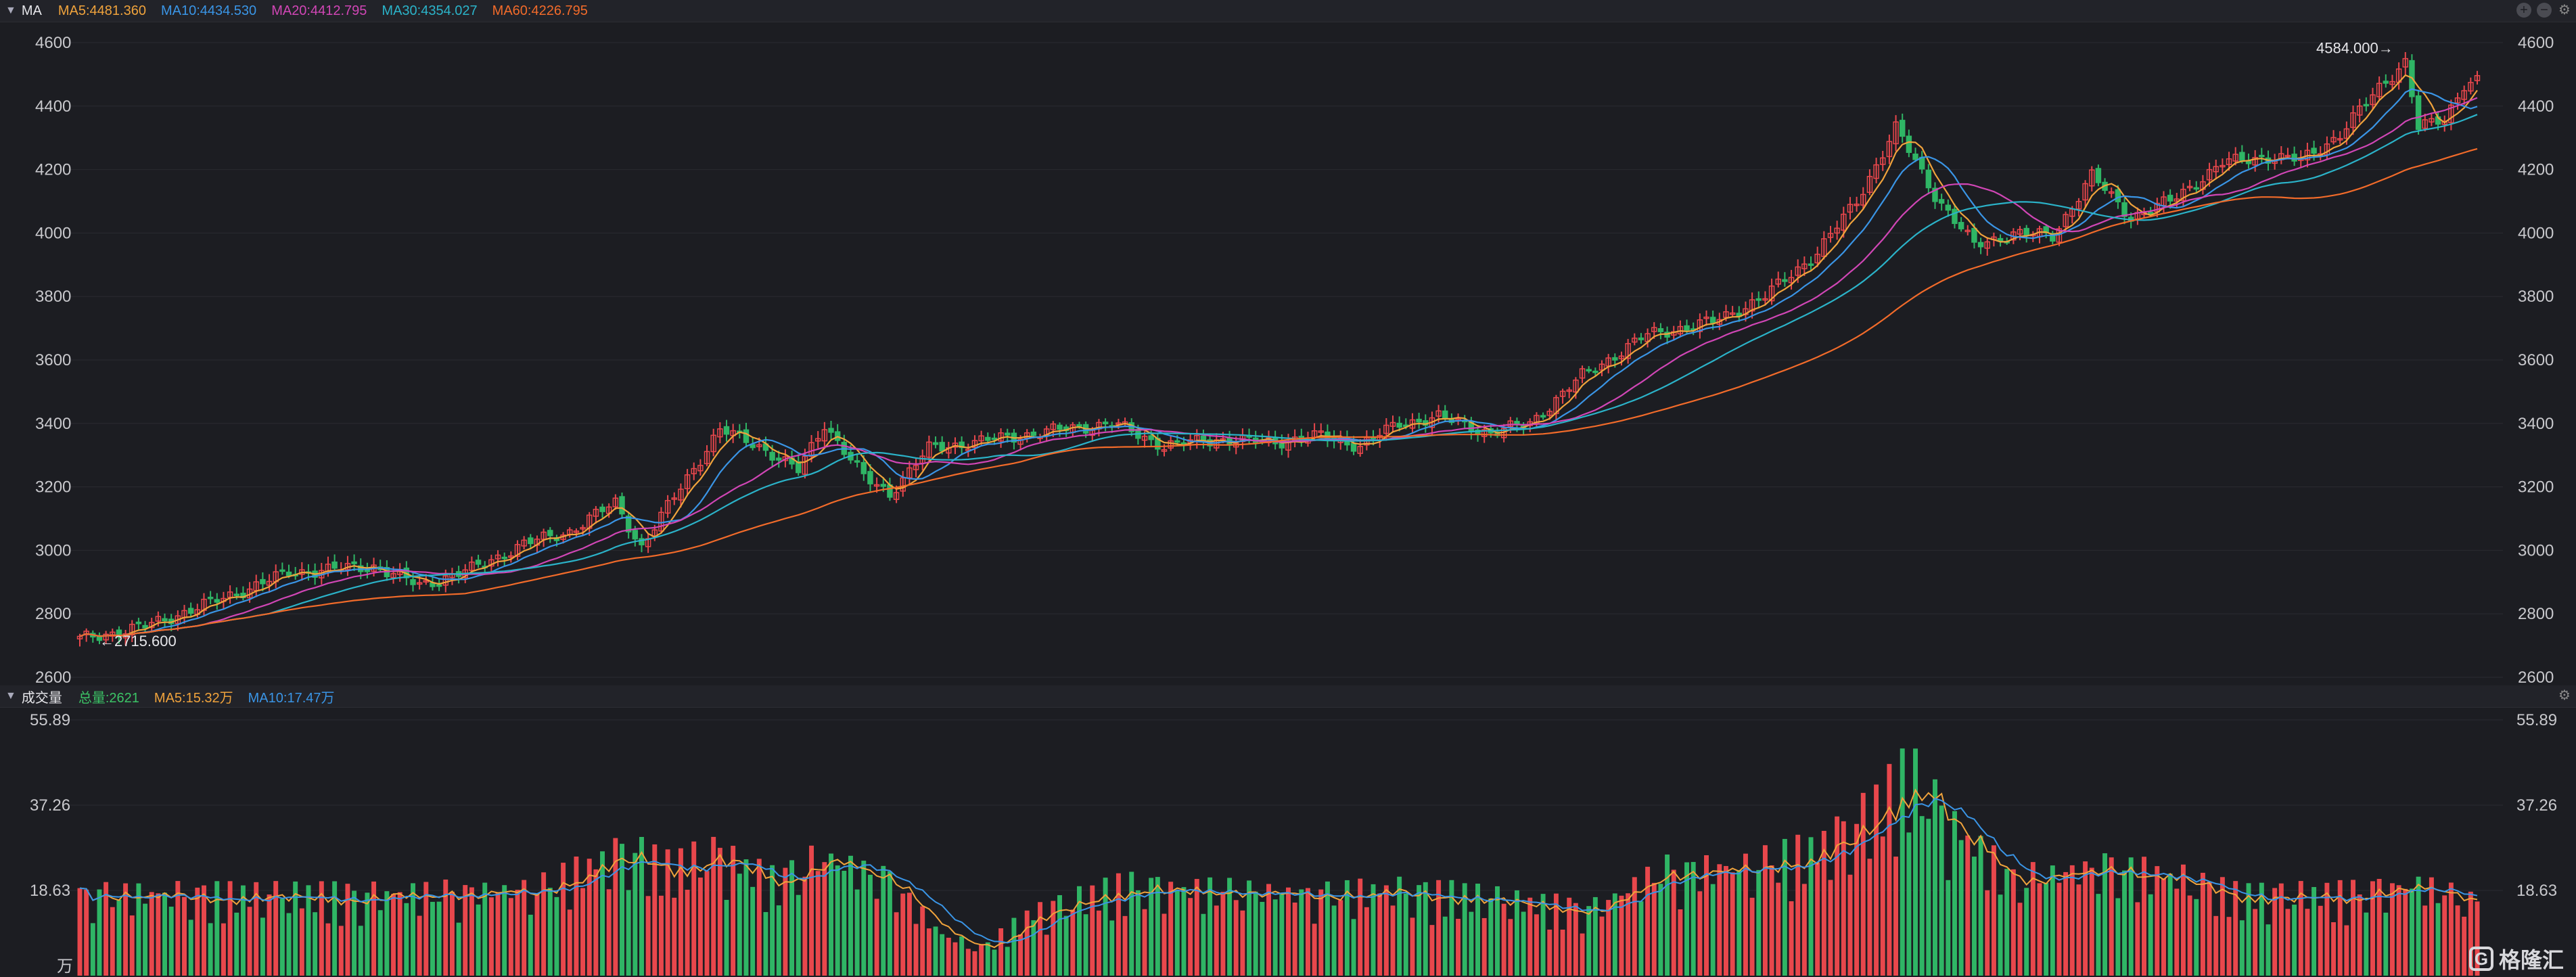 Image resolution: width=2576 pixels, height=977 pixels. What do you see at coordinates (10, 696) in the screenshot?
I see `volume-collapse-caret-icon: ▼` at bounding box center [10, 696].